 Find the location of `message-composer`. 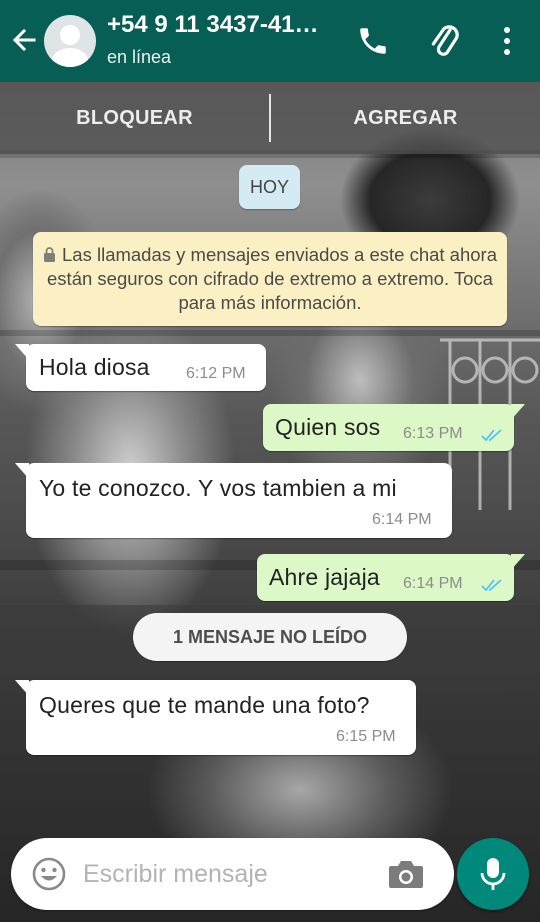

message-composer is located at coordinates (232, 874).